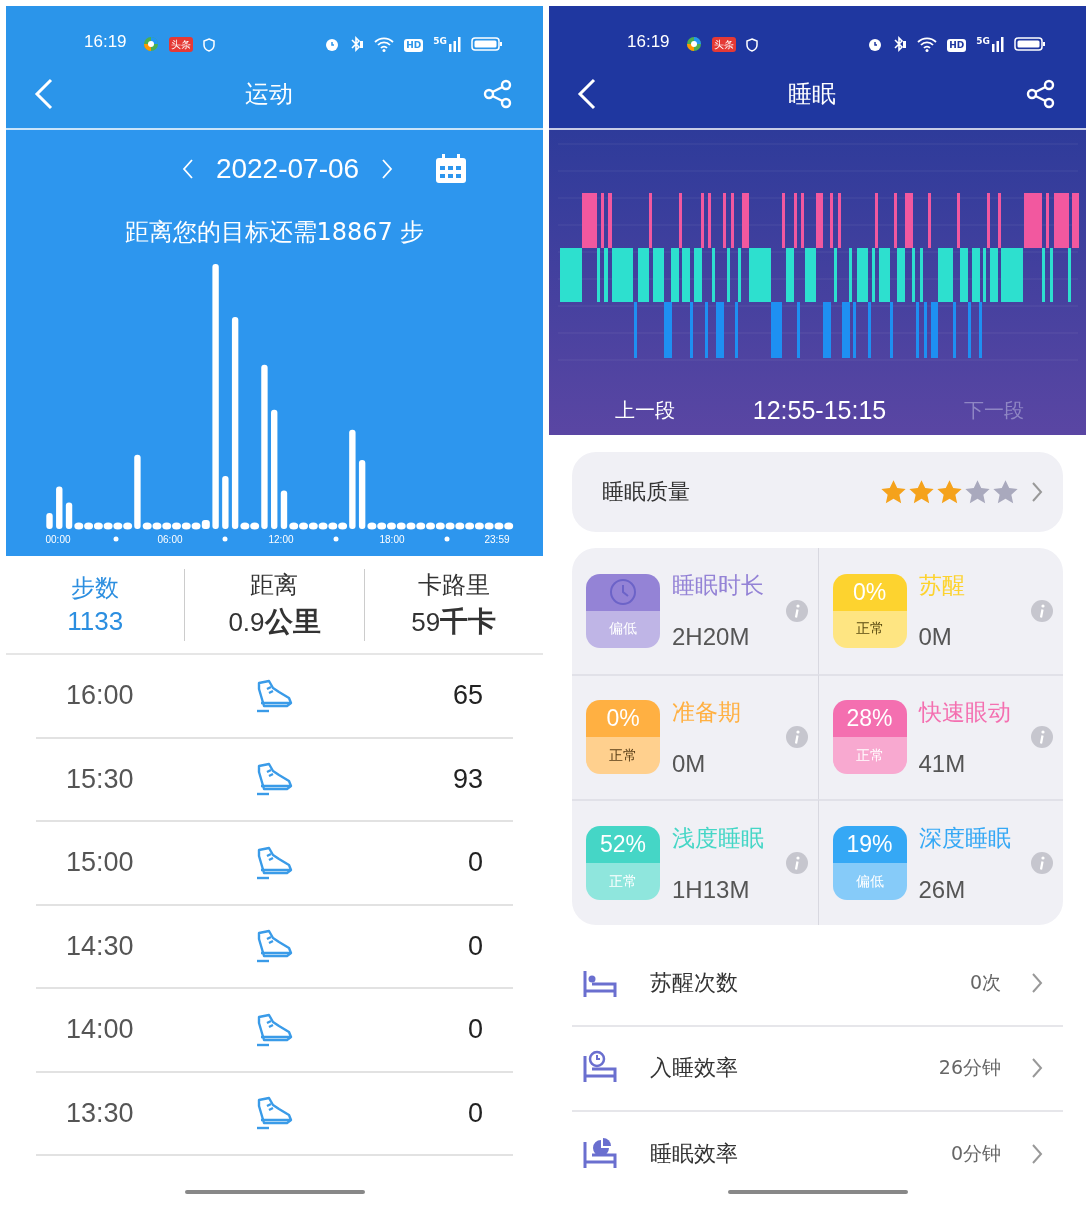  What do you see at coordinates (100, 1113) in the screenshot?
I see `record-time: 13:30` at bounding box center [100, 1113].